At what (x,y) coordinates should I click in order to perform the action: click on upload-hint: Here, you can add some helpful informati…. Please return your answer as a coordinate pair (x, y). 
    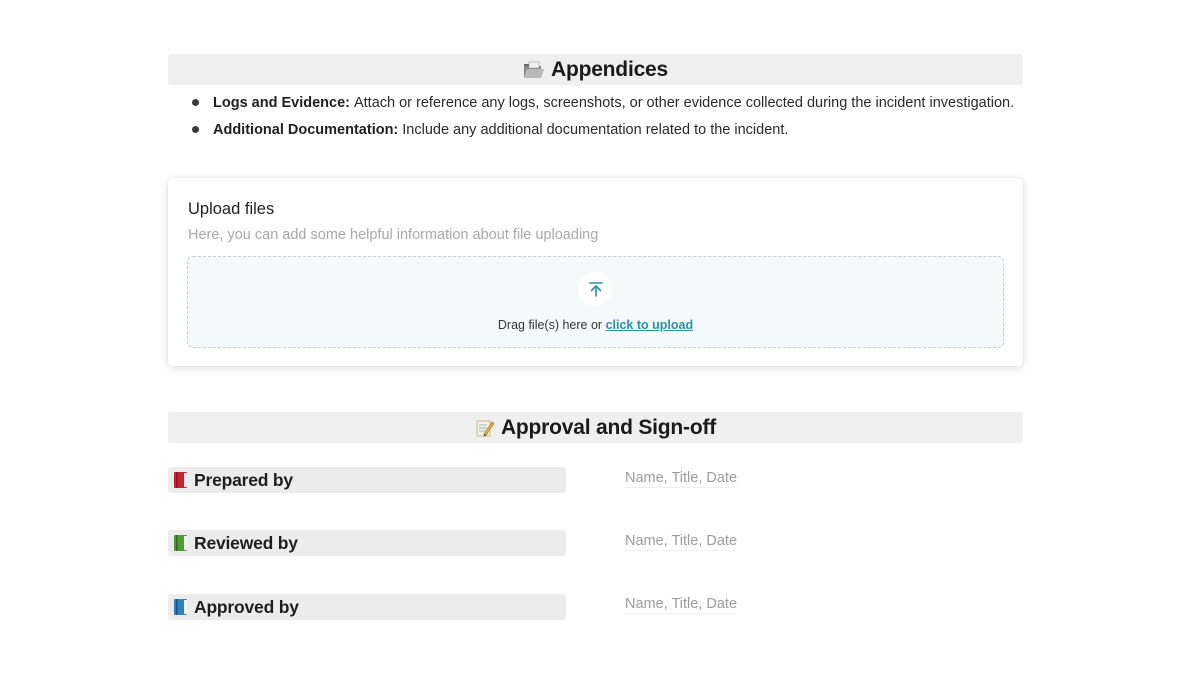
    Looking at the image, I should click on (393, 235).